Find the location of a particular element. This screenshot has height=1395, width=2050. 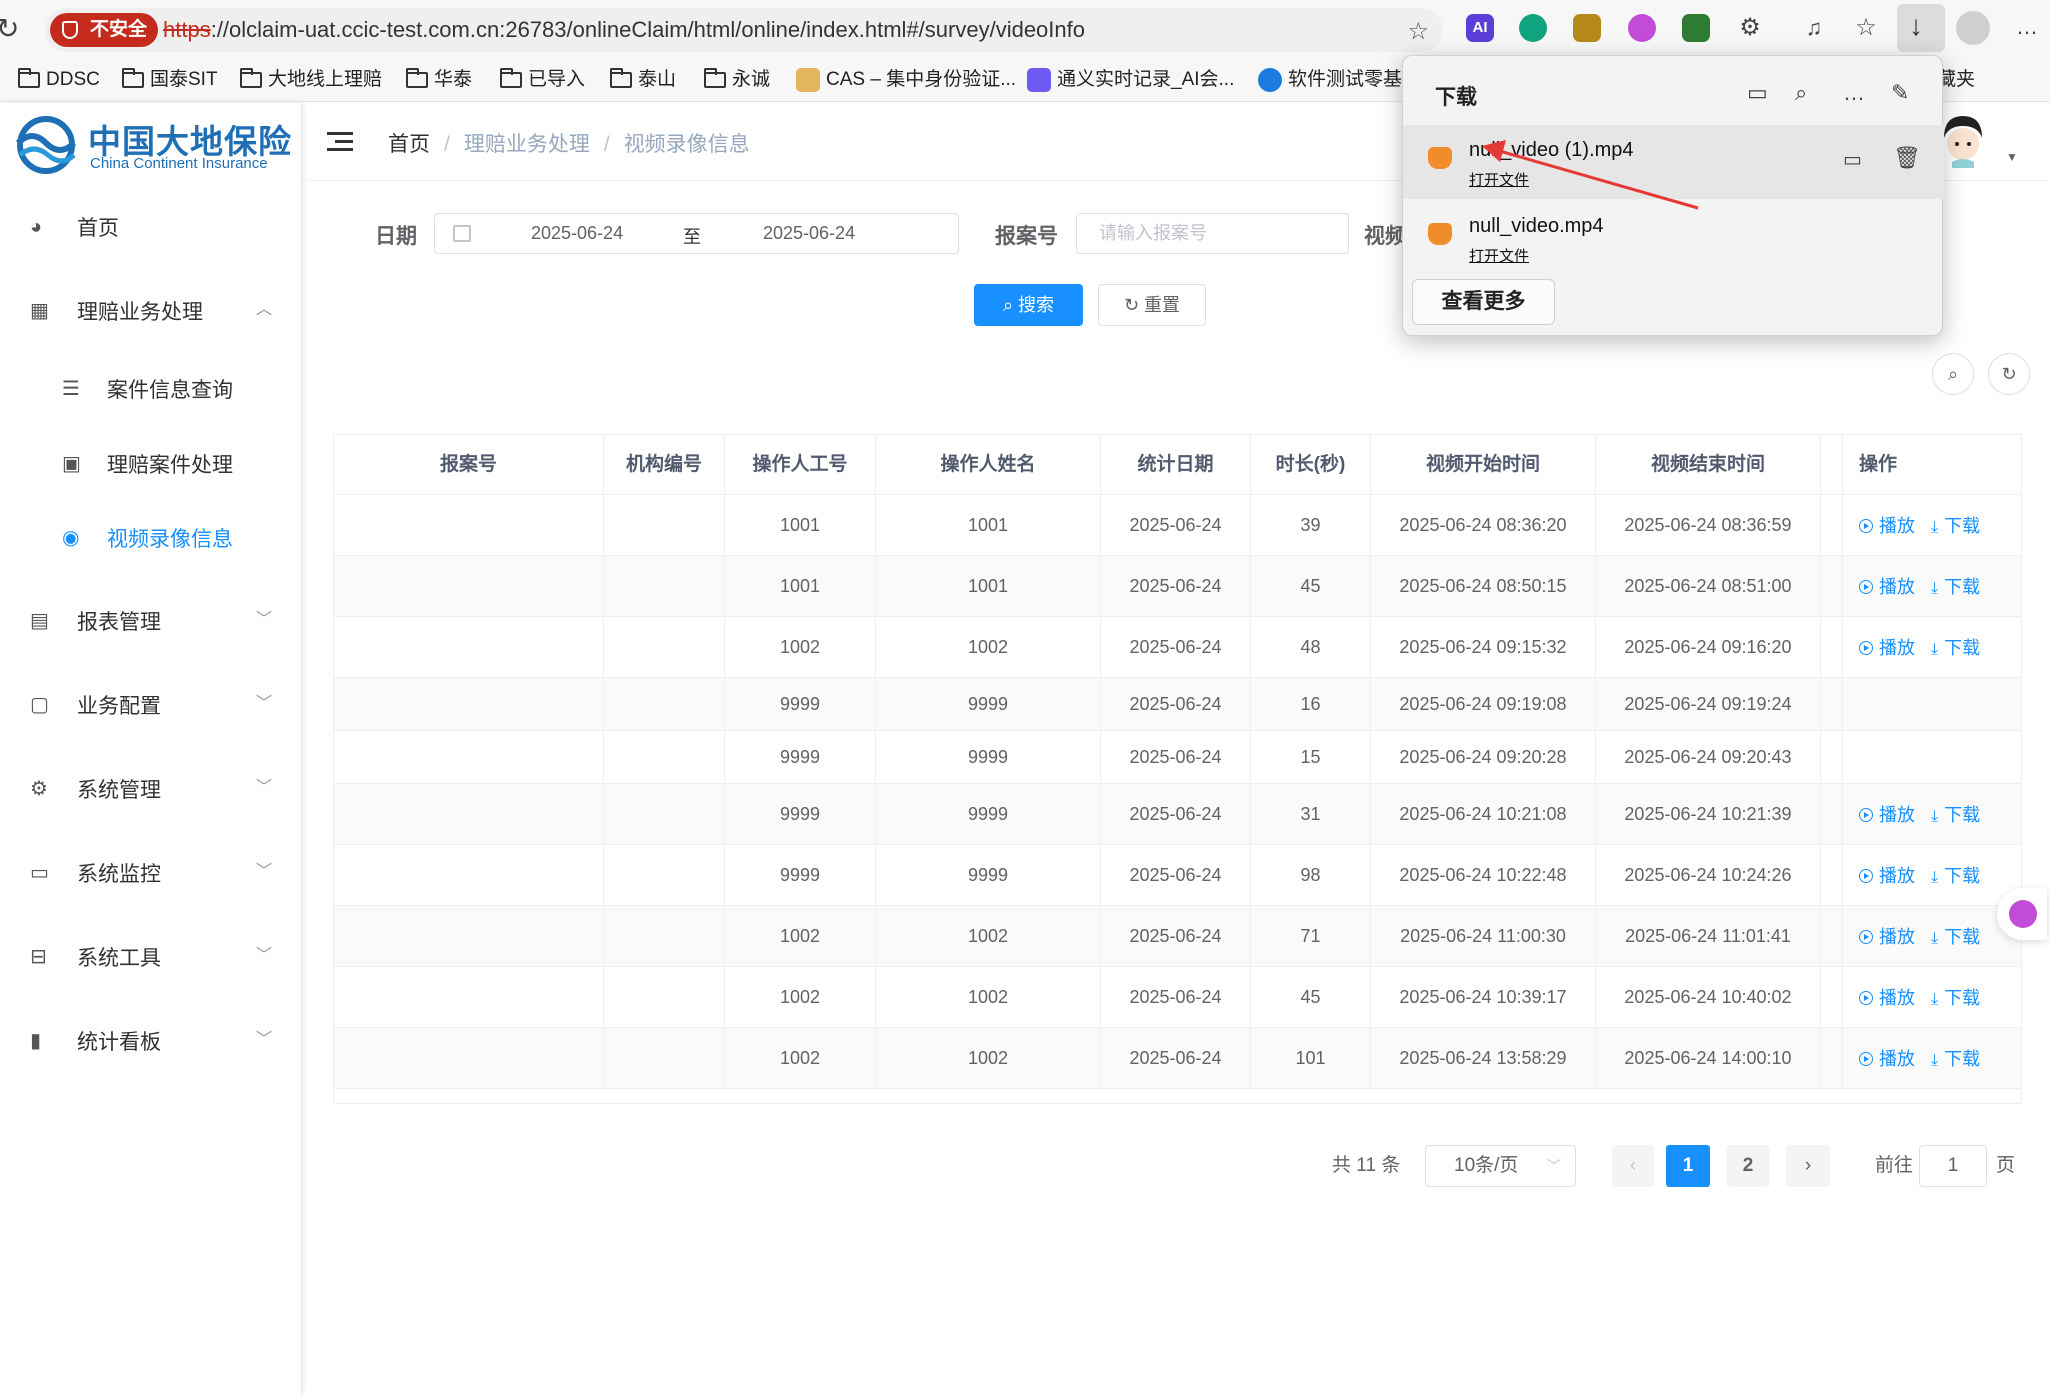

bookmark-folder: 大地线上理赔 is located at coordinates (309, 80).